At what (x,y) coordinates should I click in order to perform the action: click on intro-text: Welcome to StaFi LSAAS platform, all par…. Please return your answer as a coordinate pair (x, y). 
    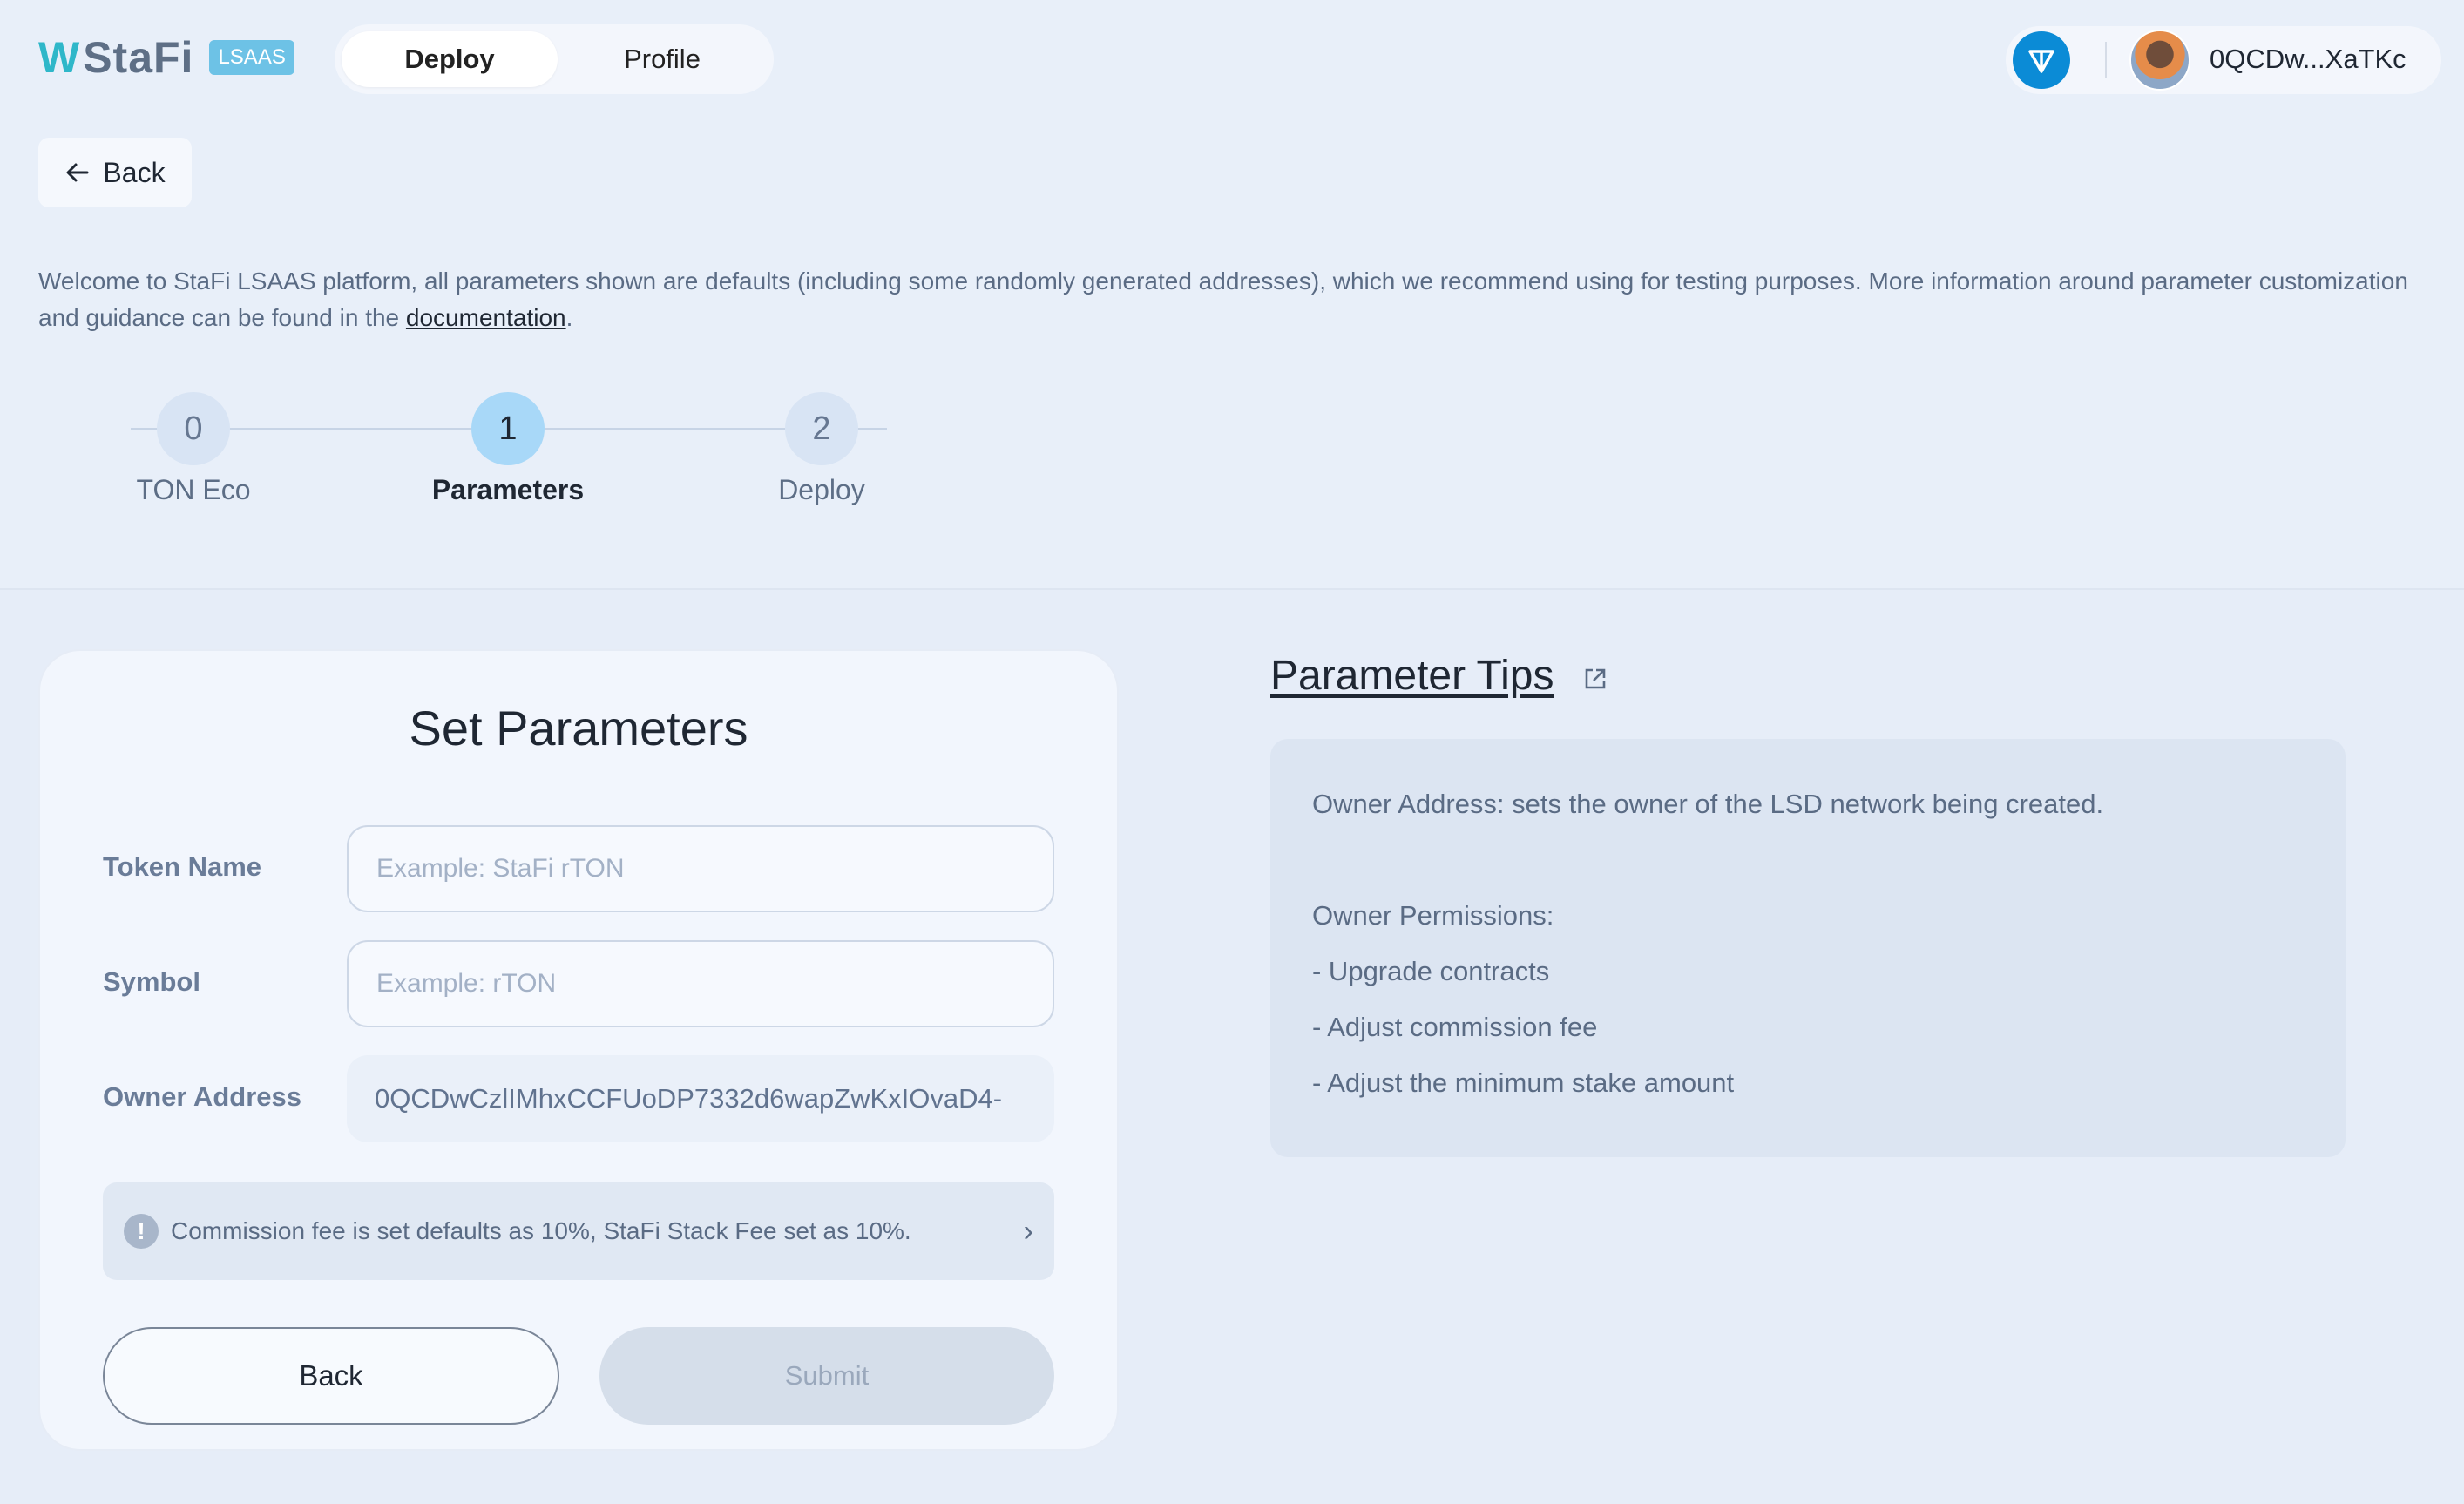
    Looking at the image, I should click on (1240, 299).